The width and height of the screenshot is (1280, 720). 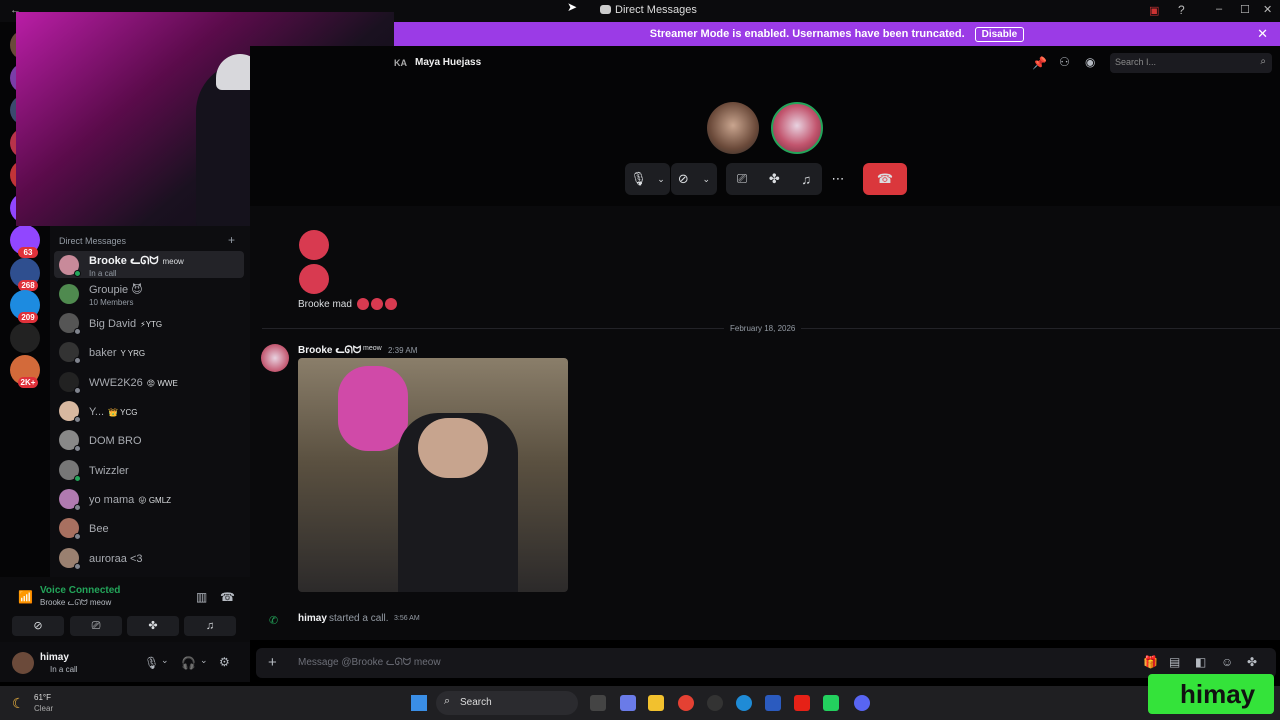 What do you see at coordinates (733, 128) in the screenshot?
I see `caller-avatar-himay` at bounding box center [733, 128].